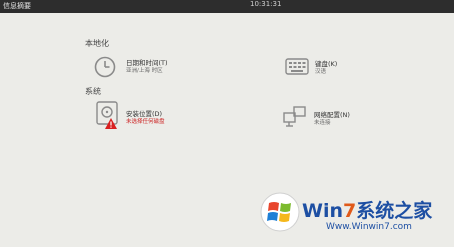  Describe the element at coordinates (111, 123) in the screenshot. I see `warning-icon` at that location.